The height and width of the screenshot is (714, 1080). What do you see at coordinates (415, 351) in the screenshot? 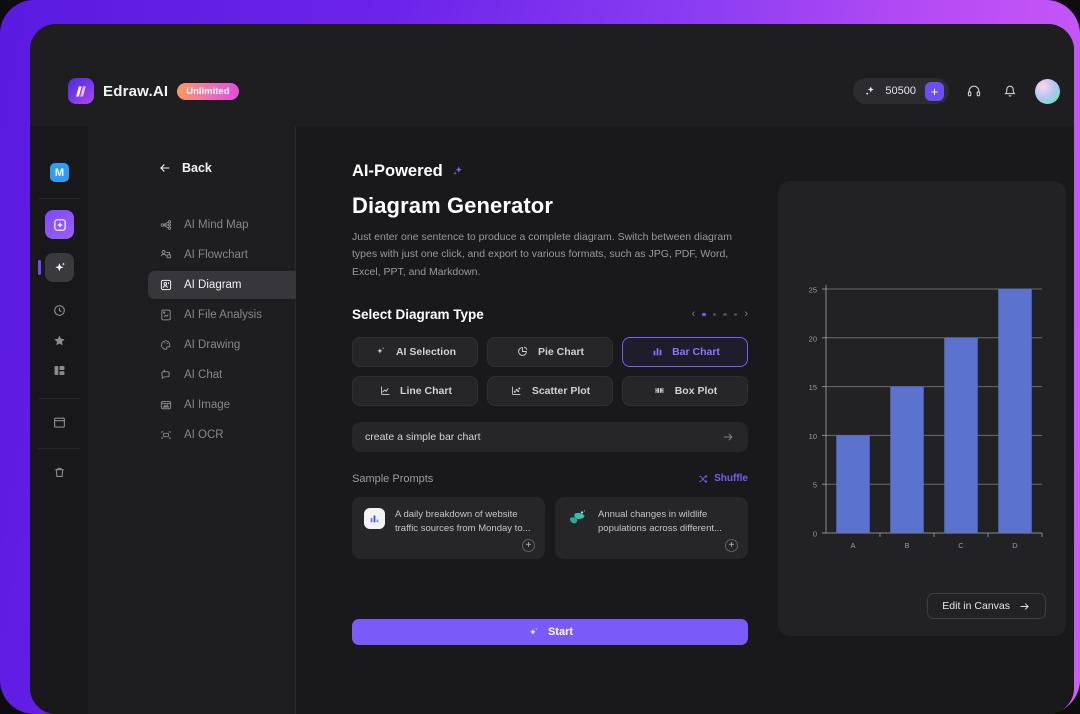
I see `type-button-ai-selection: AI Selection` at bounding box center [415, 351].